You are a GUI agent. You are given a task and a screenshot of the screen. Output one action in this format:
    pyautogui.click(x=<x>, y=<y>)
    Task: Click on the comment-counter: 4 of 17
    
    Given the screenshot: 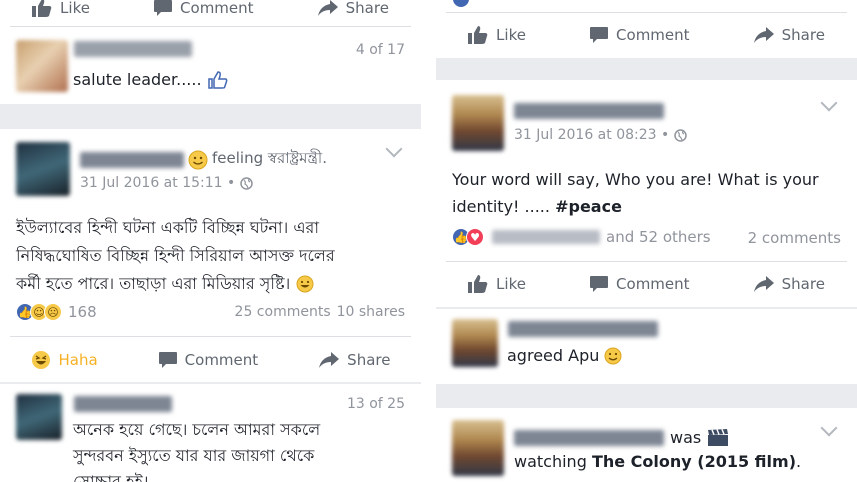 What is the action you would take?
    pyautogui.click(x=380, y=50)
    